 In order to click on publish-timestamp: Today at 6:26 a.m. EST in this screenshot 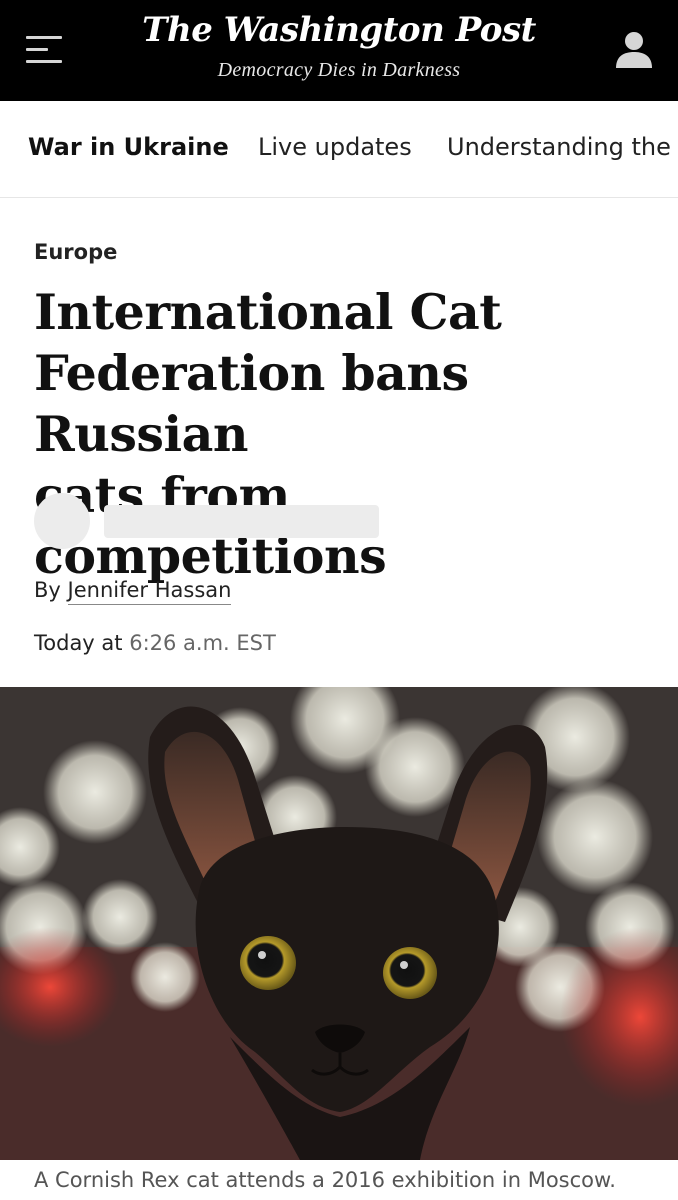, I will do `click(155, 643)`.